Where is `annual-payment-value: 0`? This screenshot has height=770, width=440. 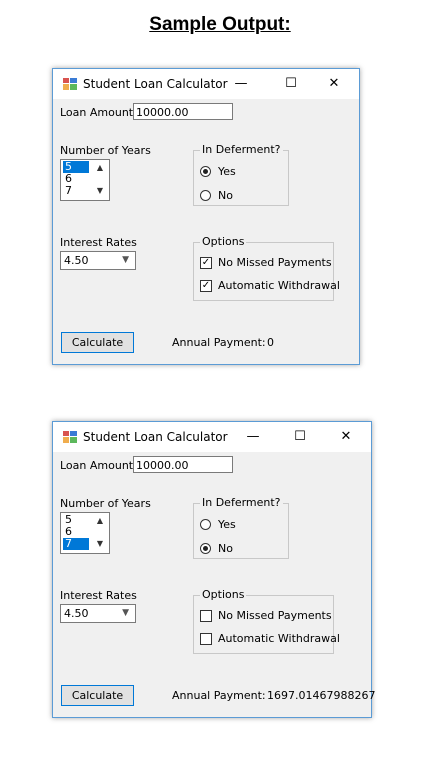 annual-payment-value: 0 is located at coordinates (270, 342).